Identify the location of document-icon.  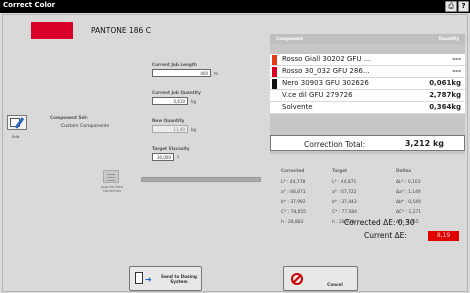
(139, 278).